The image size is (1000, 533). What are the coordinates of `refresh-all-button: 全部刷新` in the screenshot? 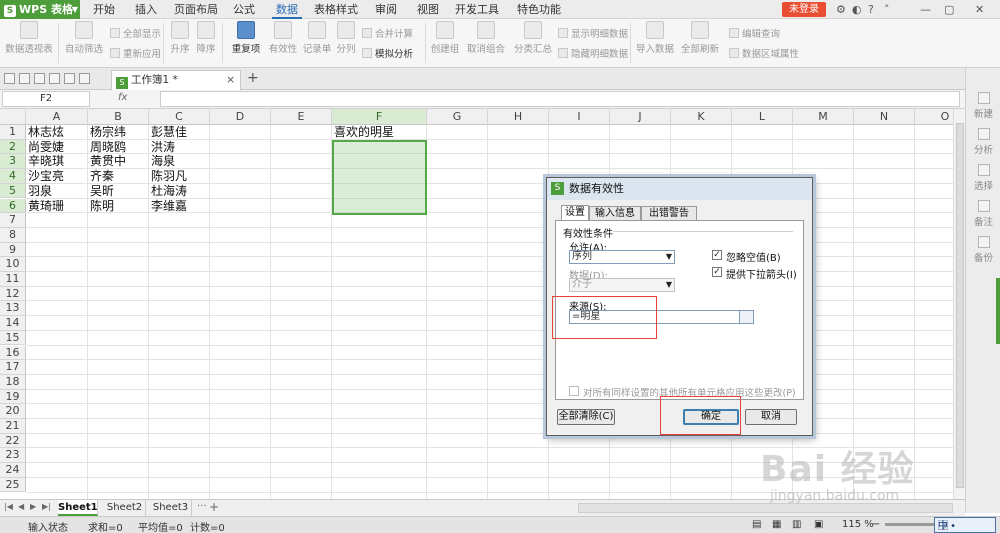 It's located at (700, 38).